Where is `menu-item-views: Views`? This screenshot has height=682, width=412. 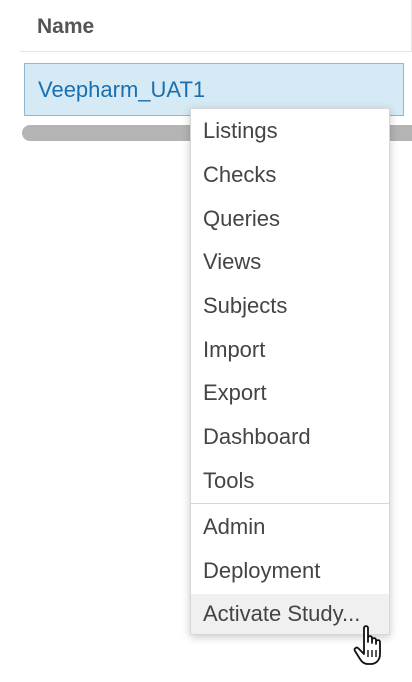
menu-item-views: Views is located at coordinates (290, 262).